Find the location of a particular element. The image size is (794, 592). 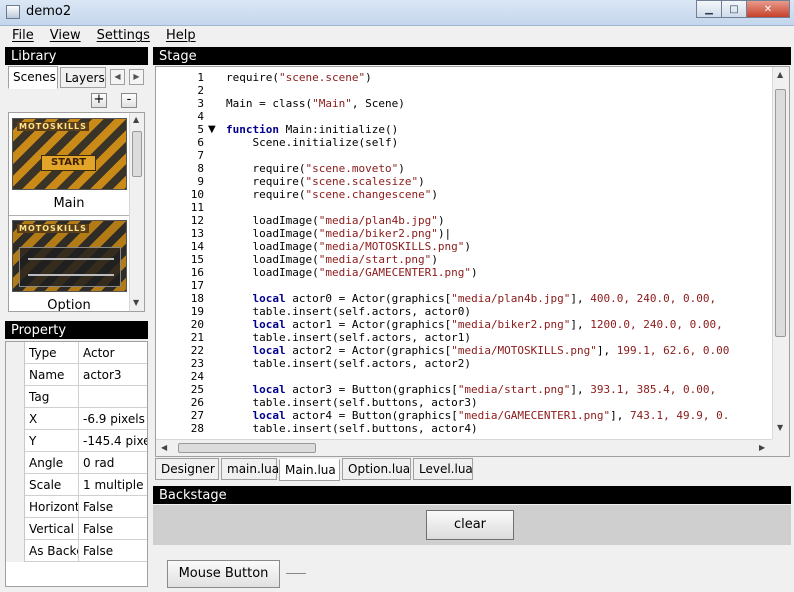

code-line: Main = class("Main", Scene) is located at coordinates (315, 103).